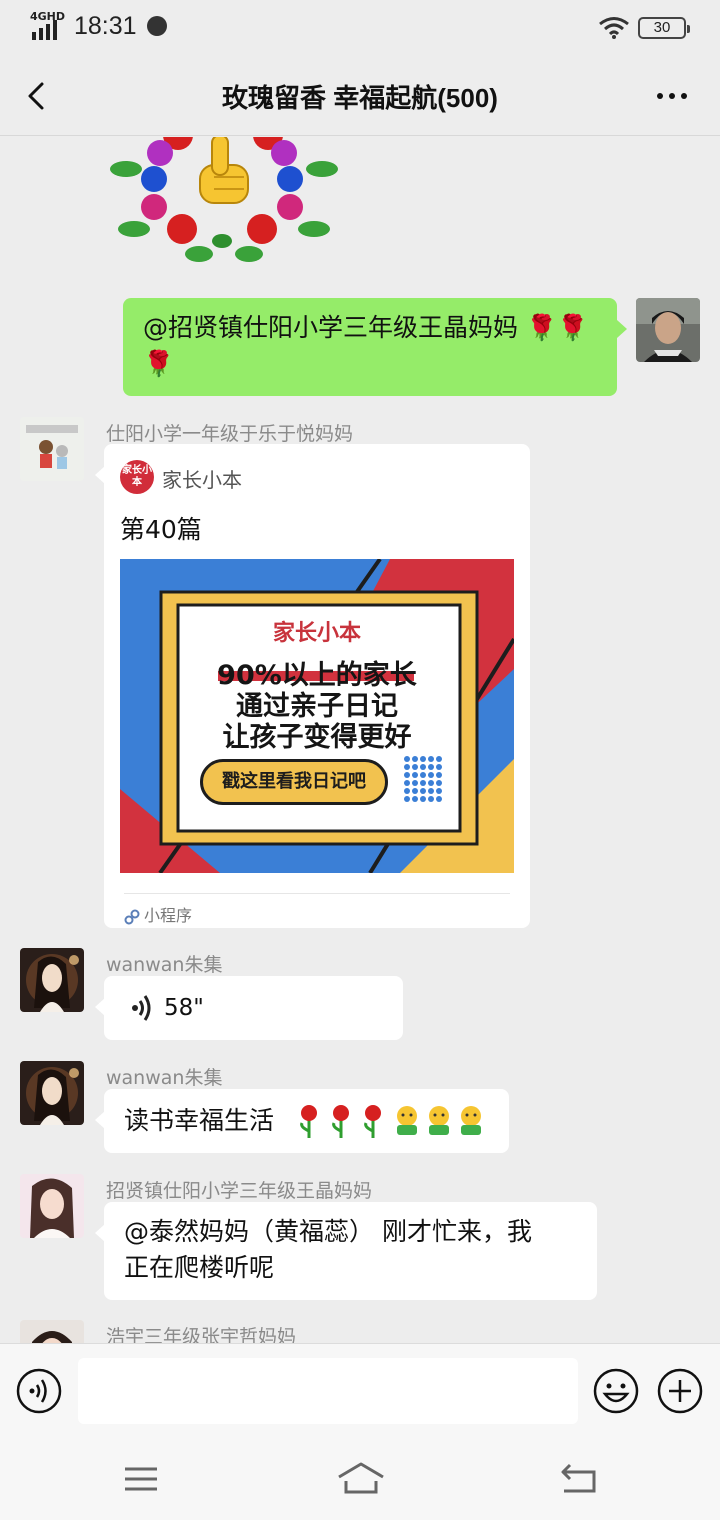  What do you see at coordinates (239, 1191) in the screenshot?
I see `sender-name: 招贤镇仕阳小学三年级王晶妈妈` at bounding box center [239, 1191].